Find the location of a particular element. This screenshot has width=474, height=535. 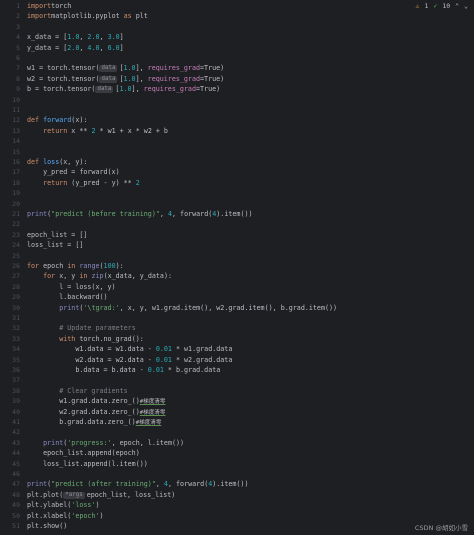

code-line: w1.grad.data.zero_()#梯度清零 is located at coordinates (96, 401).